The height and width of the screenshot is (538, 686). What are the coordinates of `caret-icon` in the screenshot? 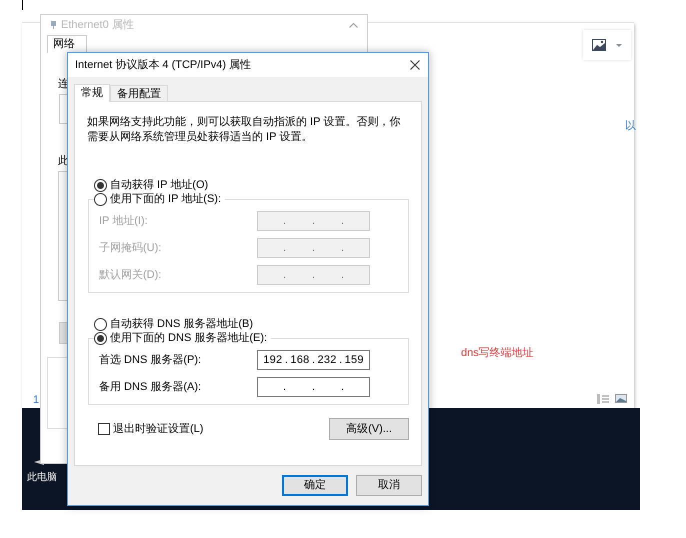 It's located at (619, 45).